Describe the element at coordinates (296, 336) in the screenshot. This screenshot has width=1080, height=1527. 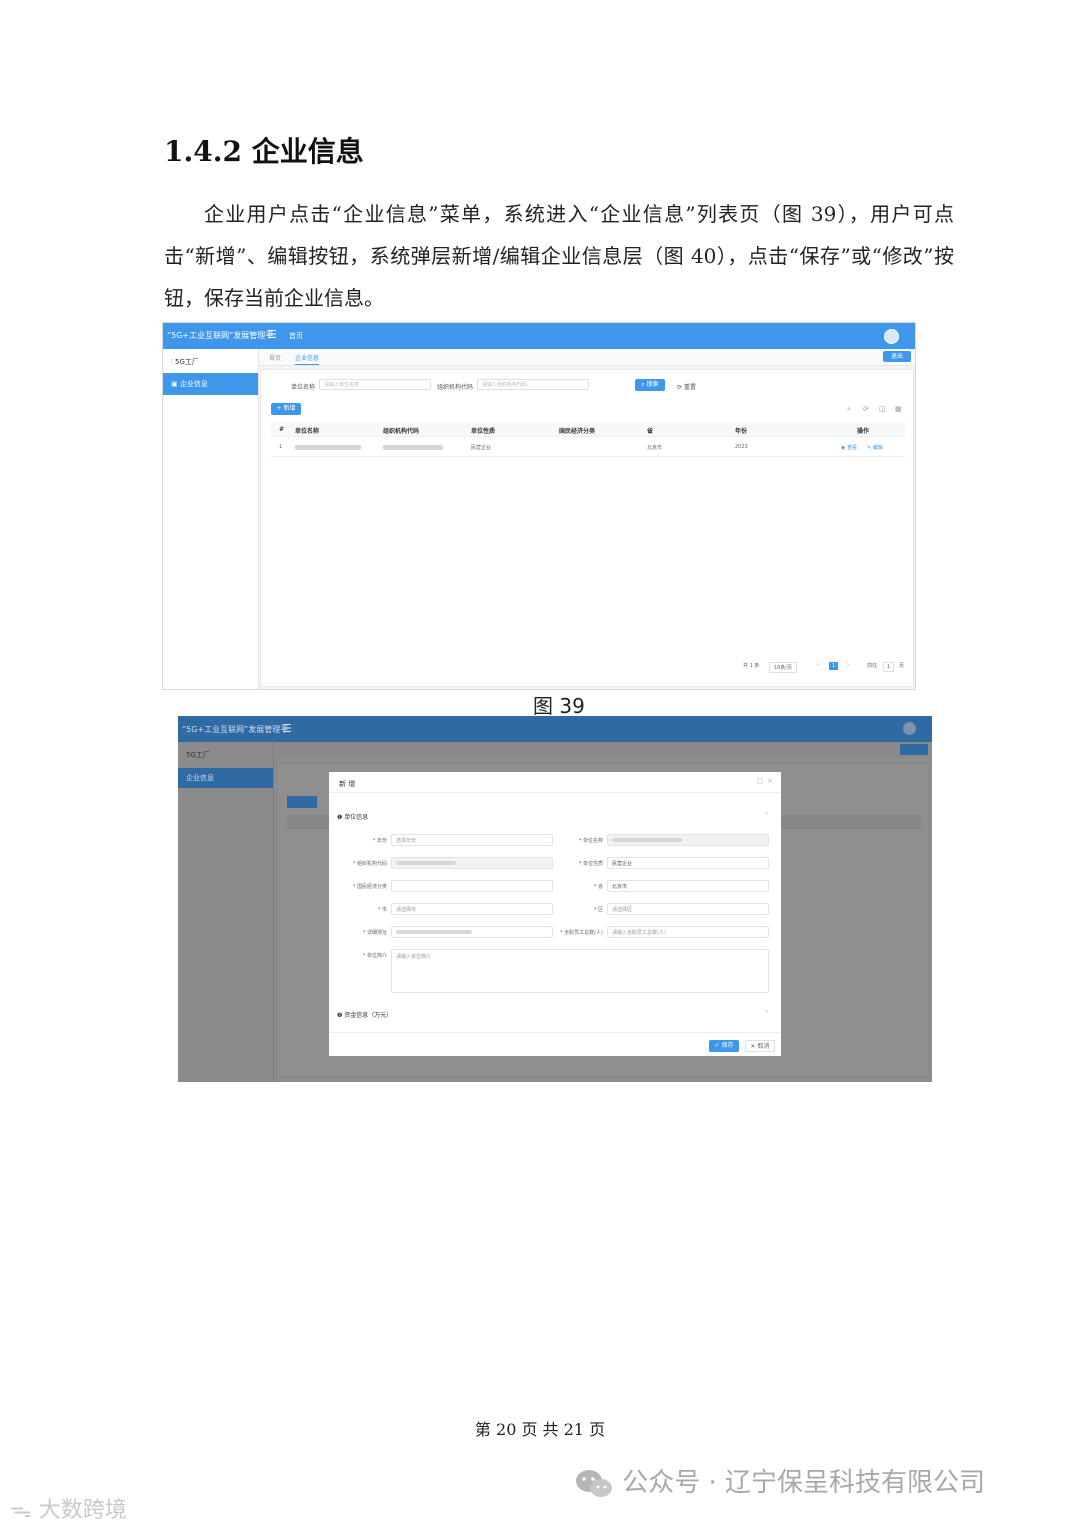
I see `home-tab: 首页` at that location.